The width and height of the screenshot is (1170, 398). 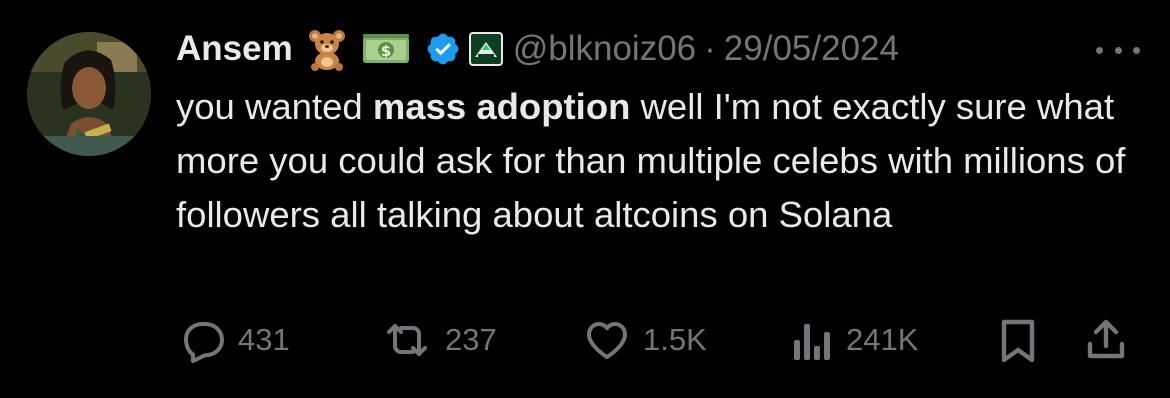 I want to click on more-icon, so click(x=1118, y=50).